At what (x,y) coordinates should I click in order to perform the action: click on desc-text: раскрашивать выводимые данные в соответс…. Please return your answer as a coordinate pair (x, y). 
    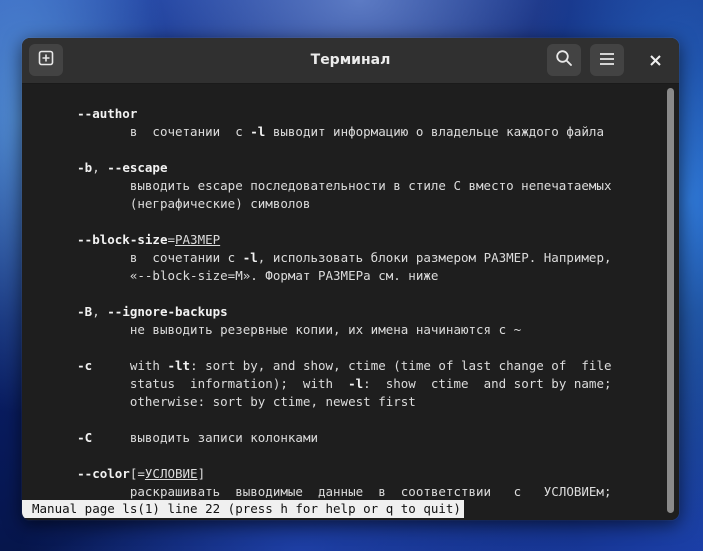
    Looking at the image, I should click on (370, 491).